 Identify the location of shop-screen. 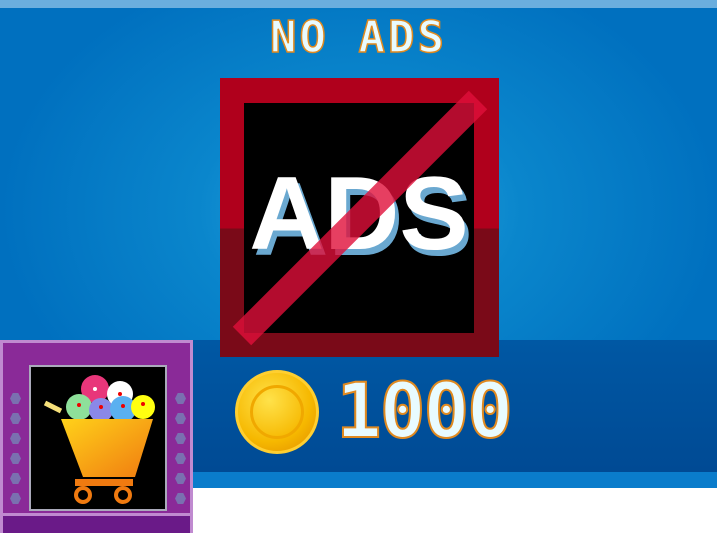
(98, 438).